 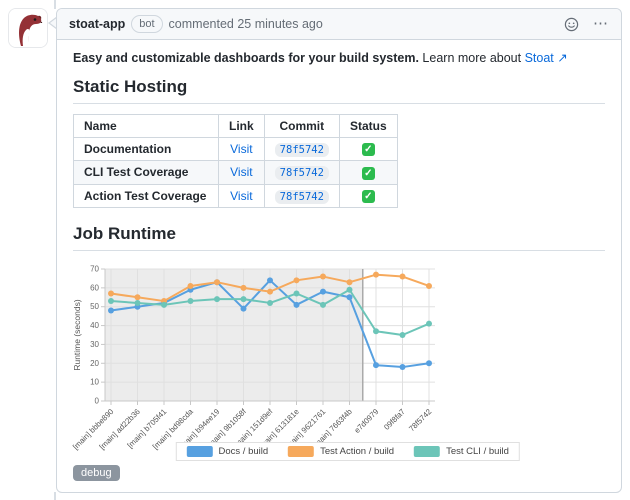 I want to click on svg-text: 78f5742, so click(x=420, y=420).